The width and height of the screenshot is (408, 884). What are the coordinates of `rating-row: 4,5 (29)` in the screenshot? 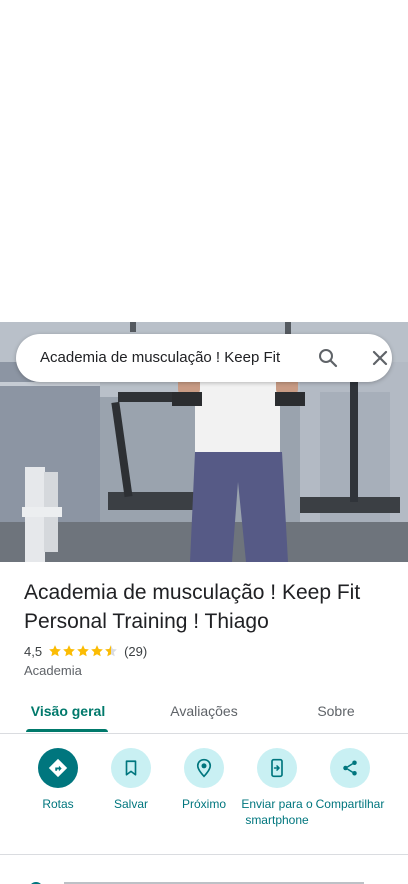 It's located at (85, 651).